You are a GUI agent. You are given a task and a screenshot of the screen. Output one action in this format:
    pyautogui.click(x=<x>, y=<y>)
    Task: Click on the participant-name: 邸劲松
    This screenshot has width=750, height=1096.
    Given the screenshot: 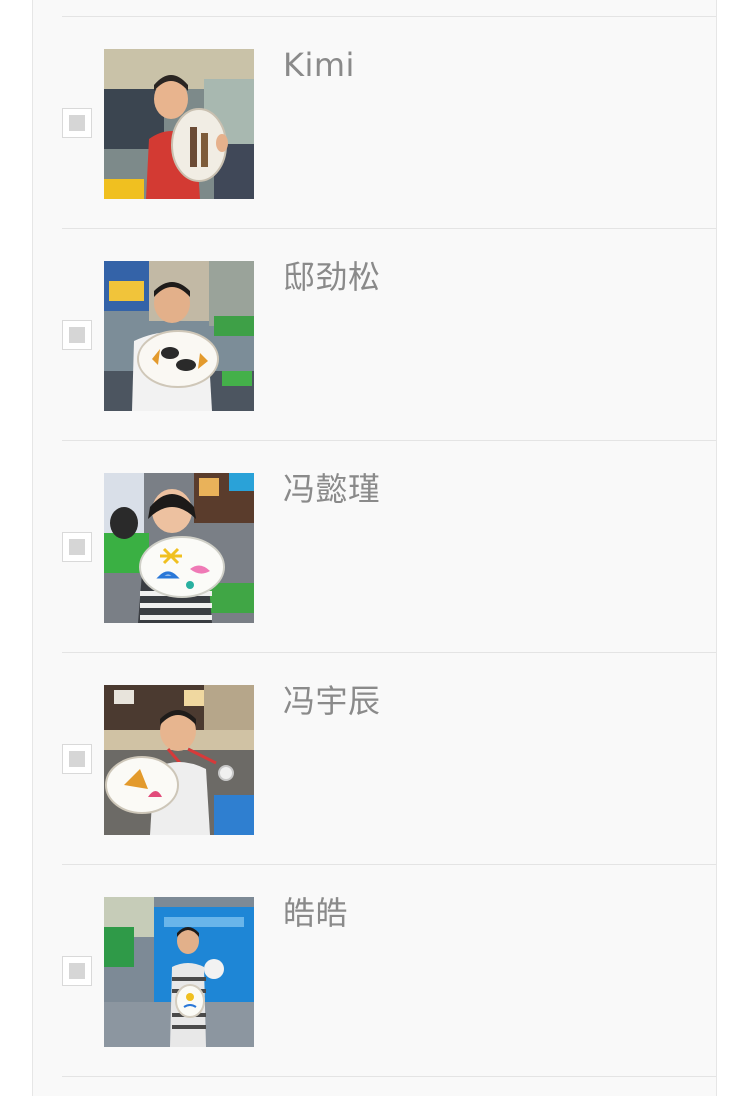 What is the action you would take?
    pyautogui.click(x=332, y=277)
    